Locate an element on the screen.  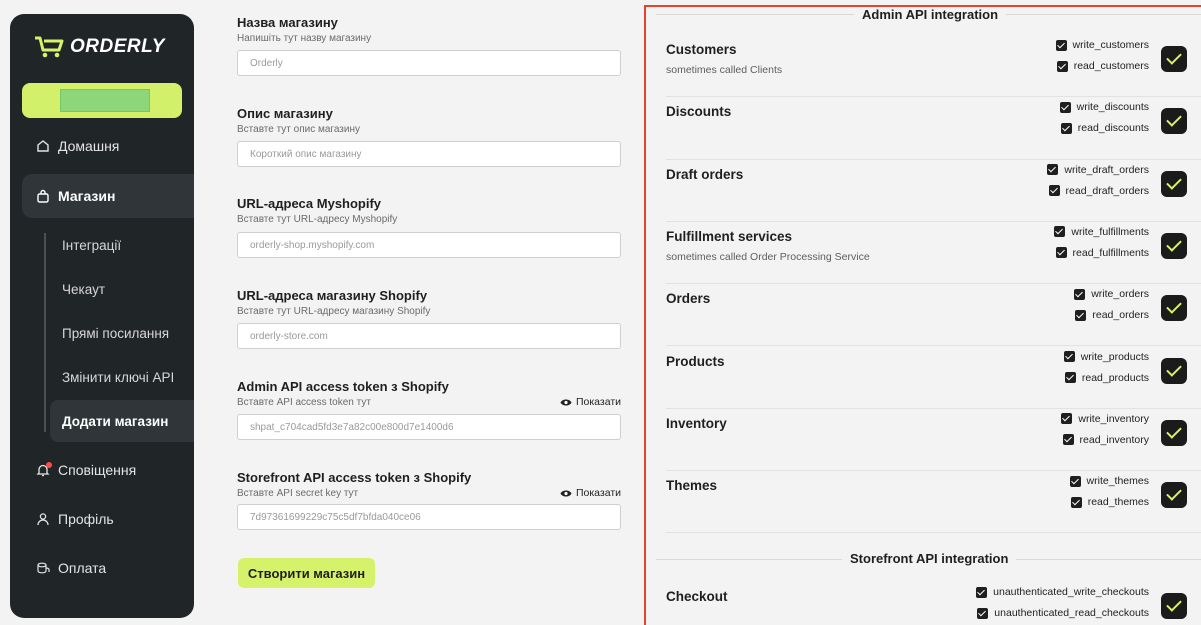
nav-profile-label: Профіль is located at coordinates (86, 519).